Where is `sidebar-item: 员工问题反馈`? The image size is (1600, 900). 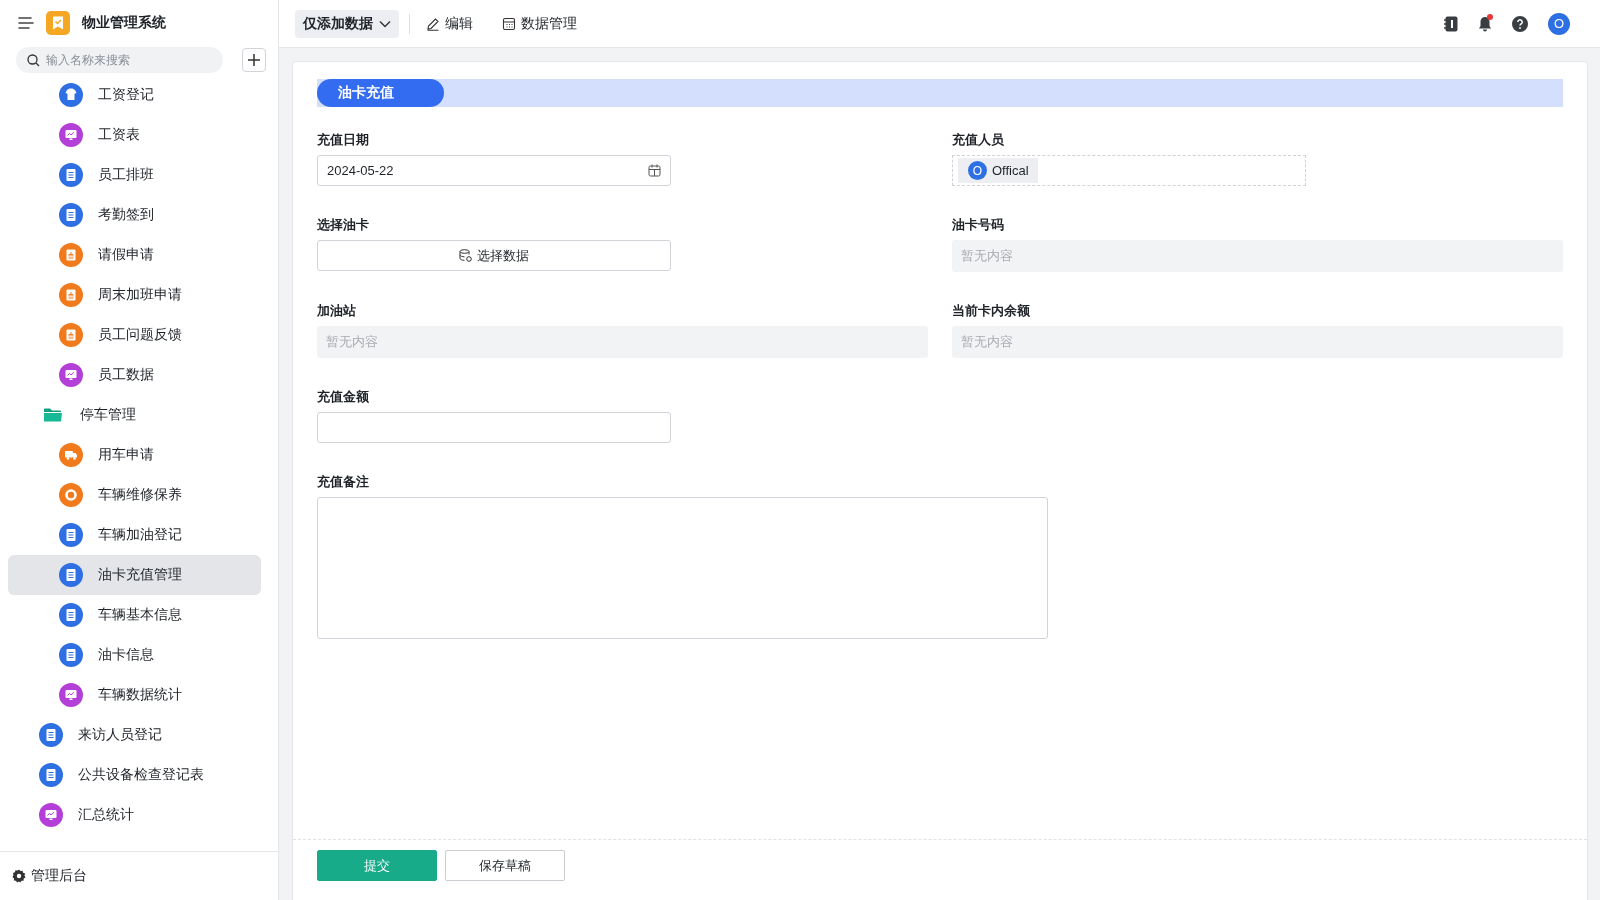
sidebar-item: 员工问题反馈 is located at coordinates (134, 335).